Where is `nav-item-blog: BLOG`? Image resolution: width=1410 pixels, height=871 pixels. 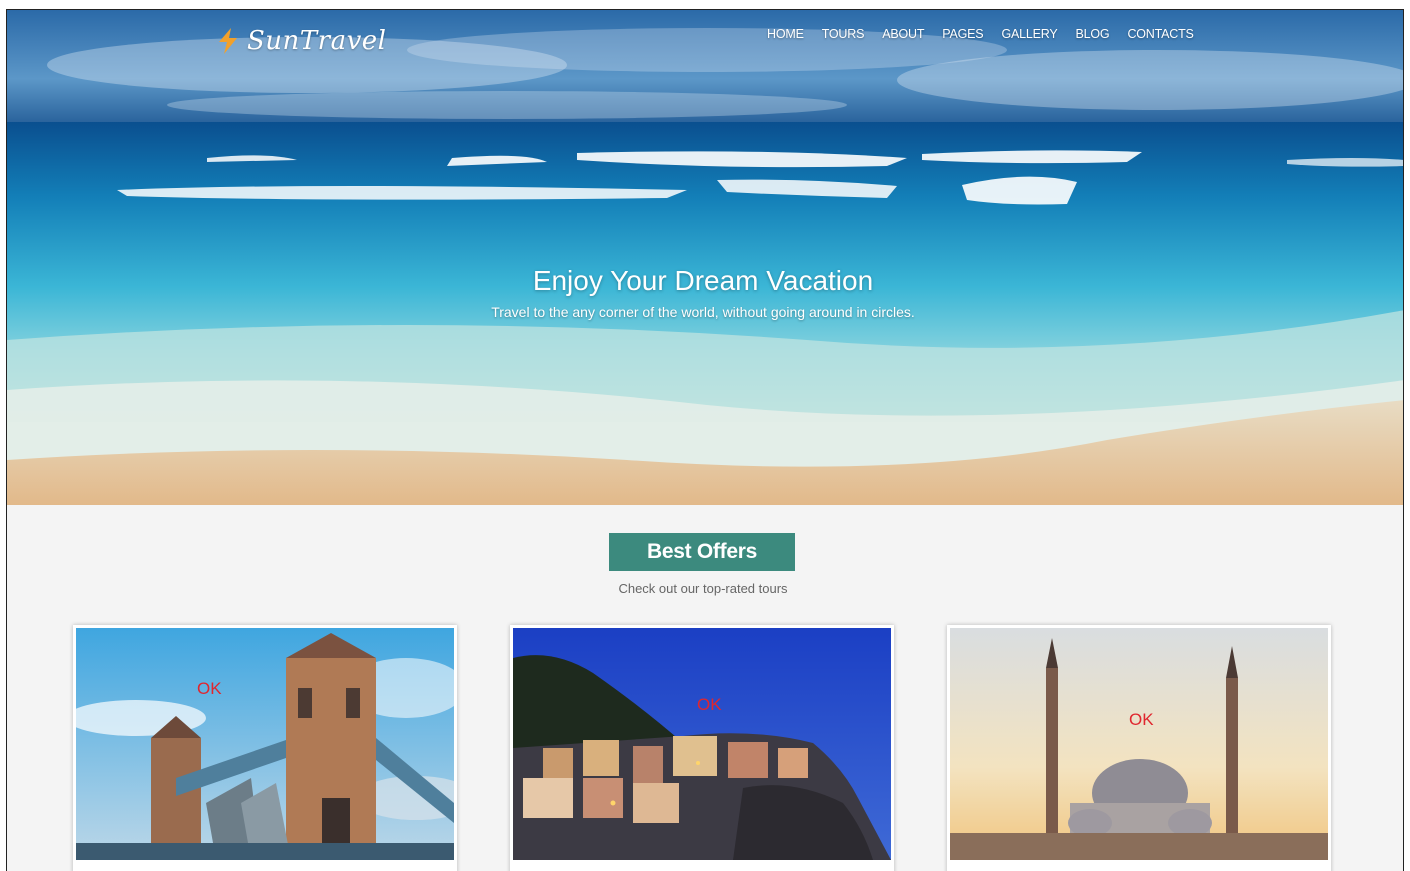
nav-item-blog: BLOG is located at coordinates (1093, 34).